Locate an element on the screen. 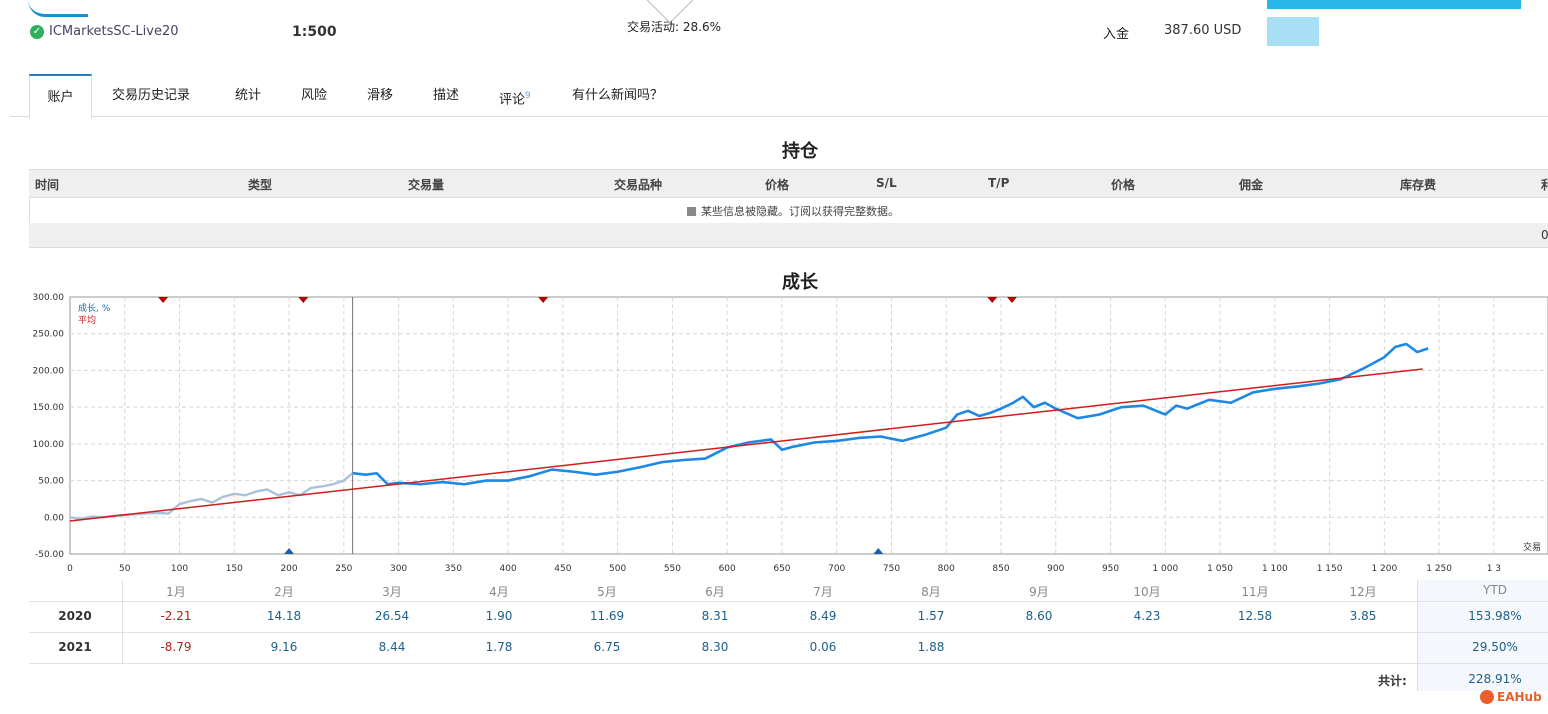 The height and width of the screenshot is (714, 1548). x-tick-label: 250 is located at coordinates (343, 569).